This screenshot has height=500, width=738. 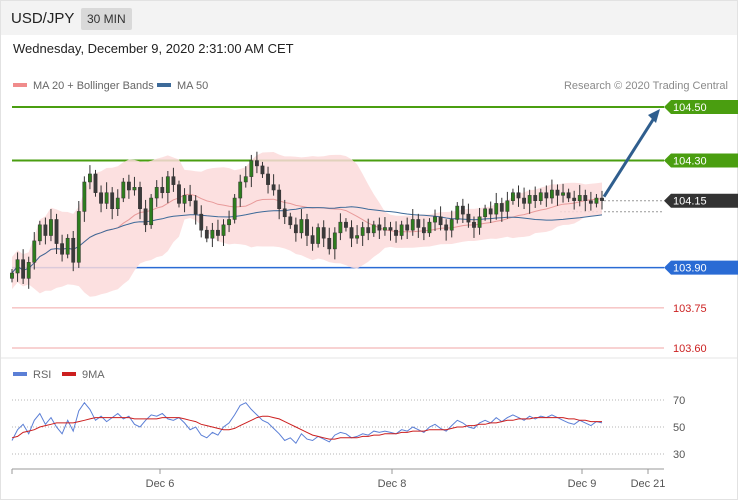 I want to click on x-tick-label: Dec 9, so click(x=582, y=484).